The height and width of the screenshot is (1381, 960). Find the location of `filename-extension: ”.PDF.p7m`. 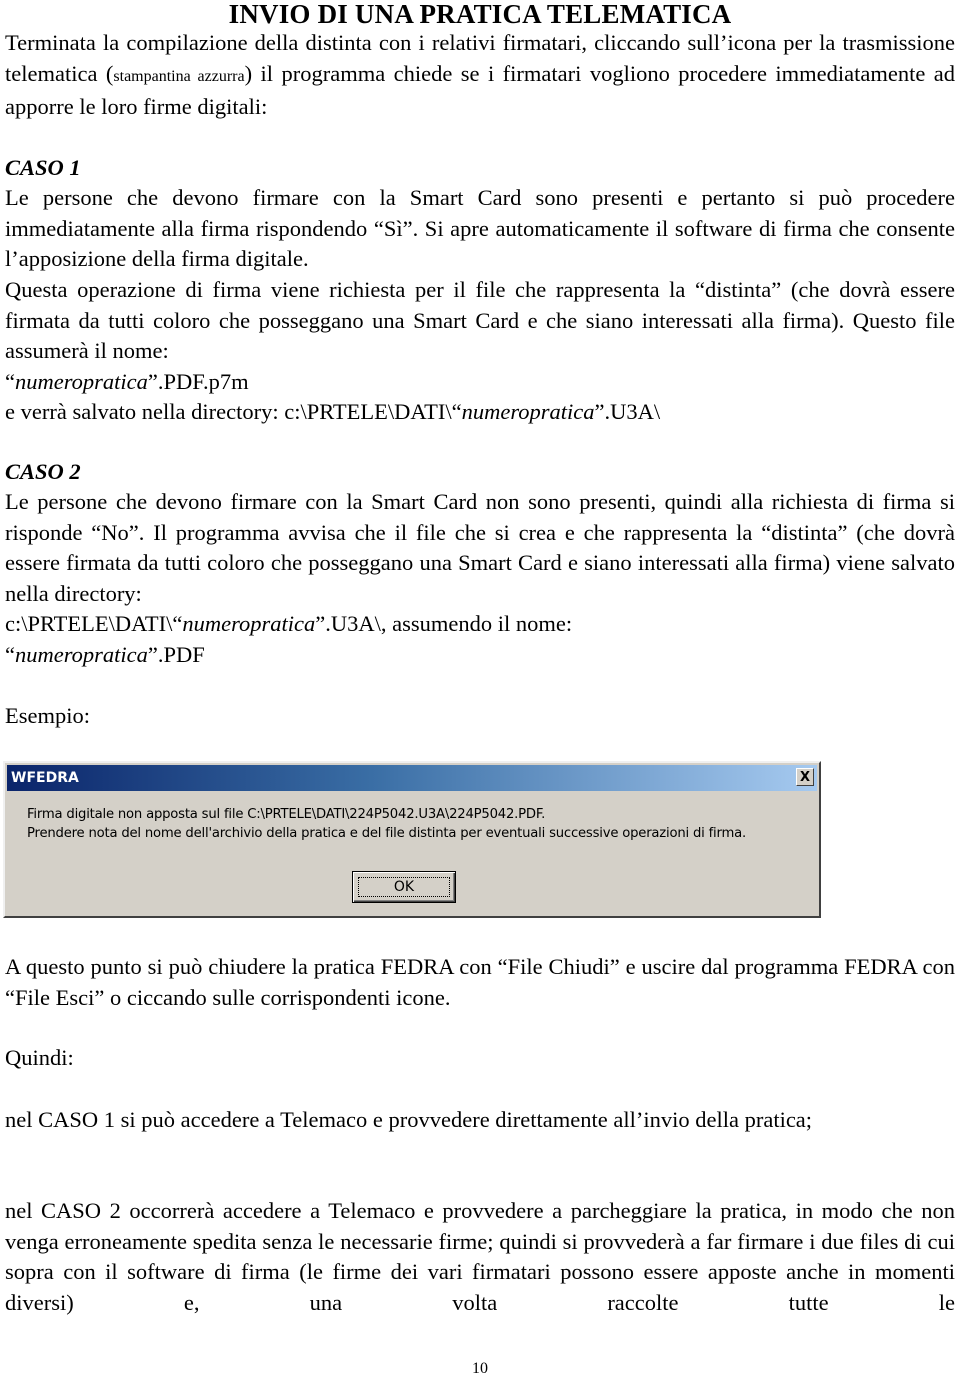

filename-extension: ”.PDF.p7m is located at coordinates (198, 381).